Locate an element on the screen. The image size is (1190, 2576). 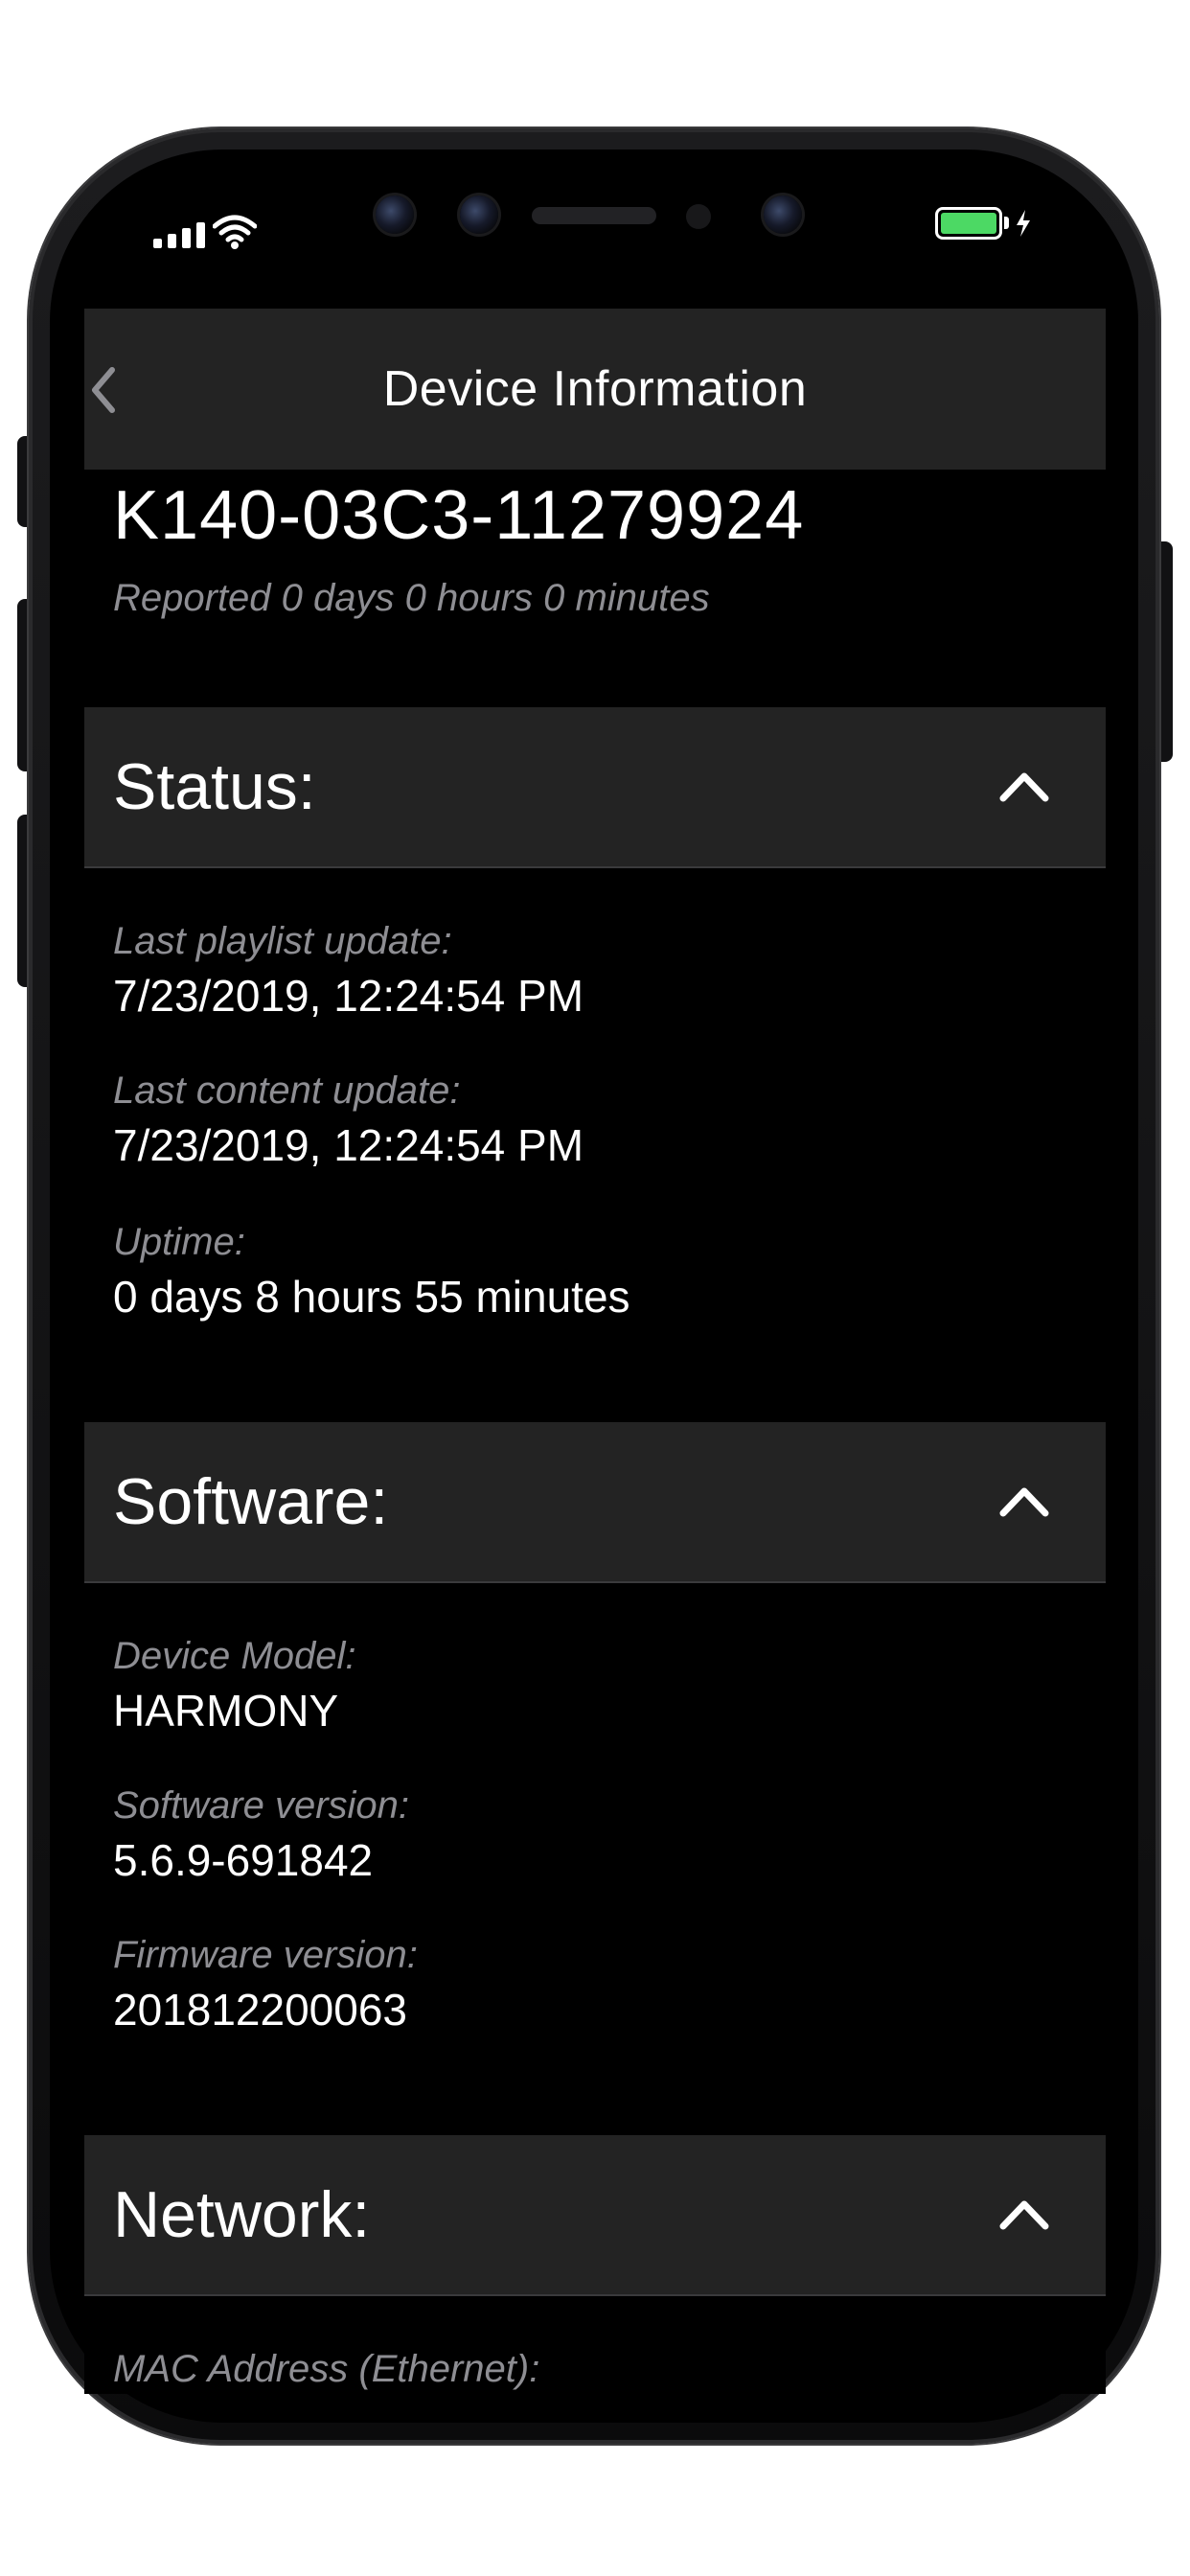
collapse-software-button is located at coordinates (1025, 1502).